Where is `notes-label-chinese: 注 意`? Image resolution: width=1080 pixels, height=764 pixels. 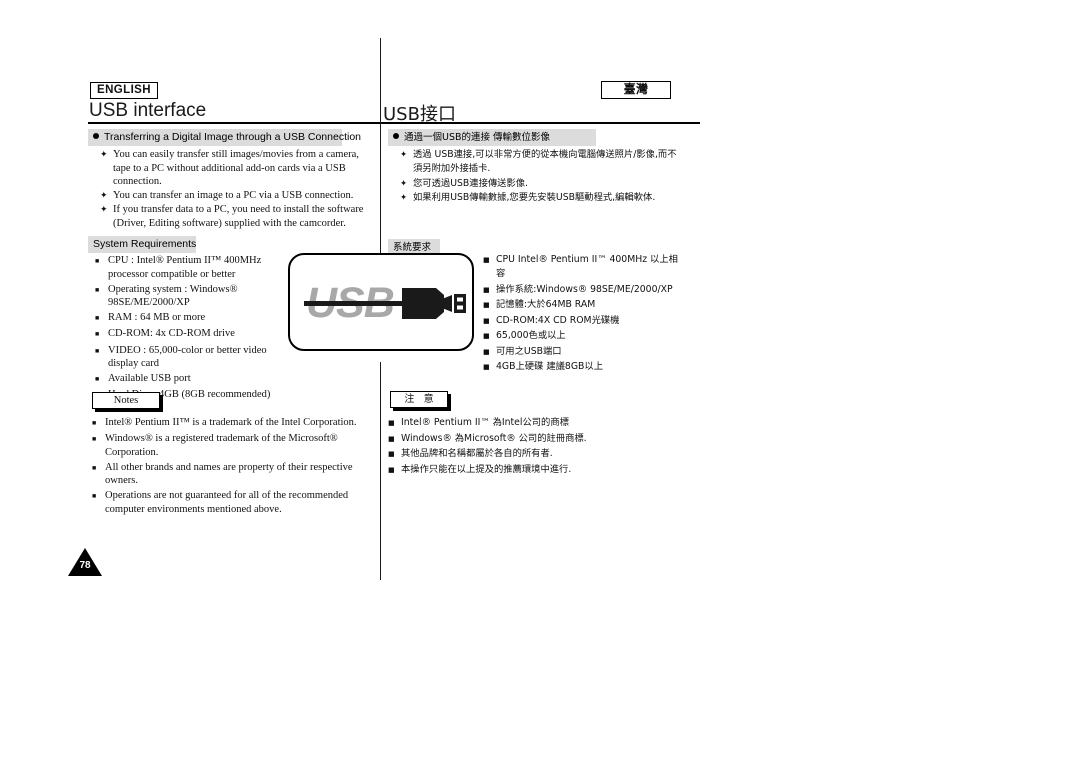 notes-label-chinese: 注 意 is located at coordinates (419, 399).